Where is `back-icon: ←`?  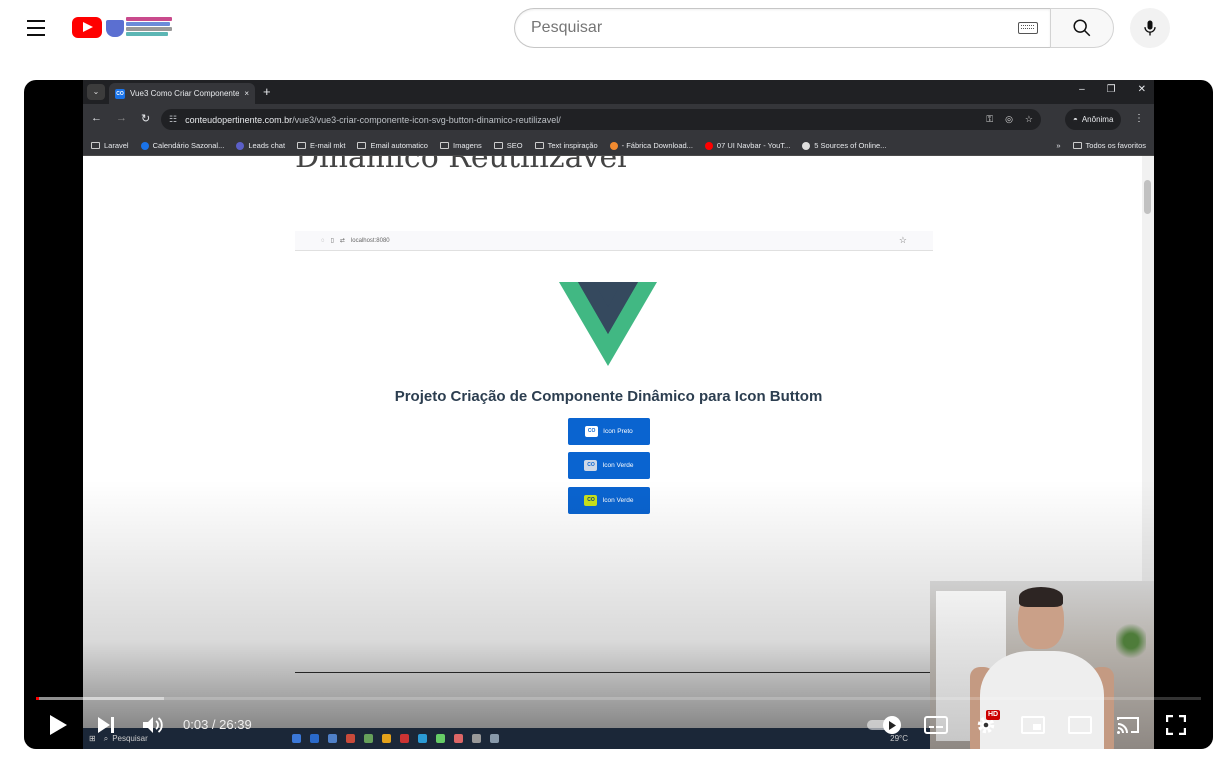
back-icon: ← is located at coordinates (96, 118).